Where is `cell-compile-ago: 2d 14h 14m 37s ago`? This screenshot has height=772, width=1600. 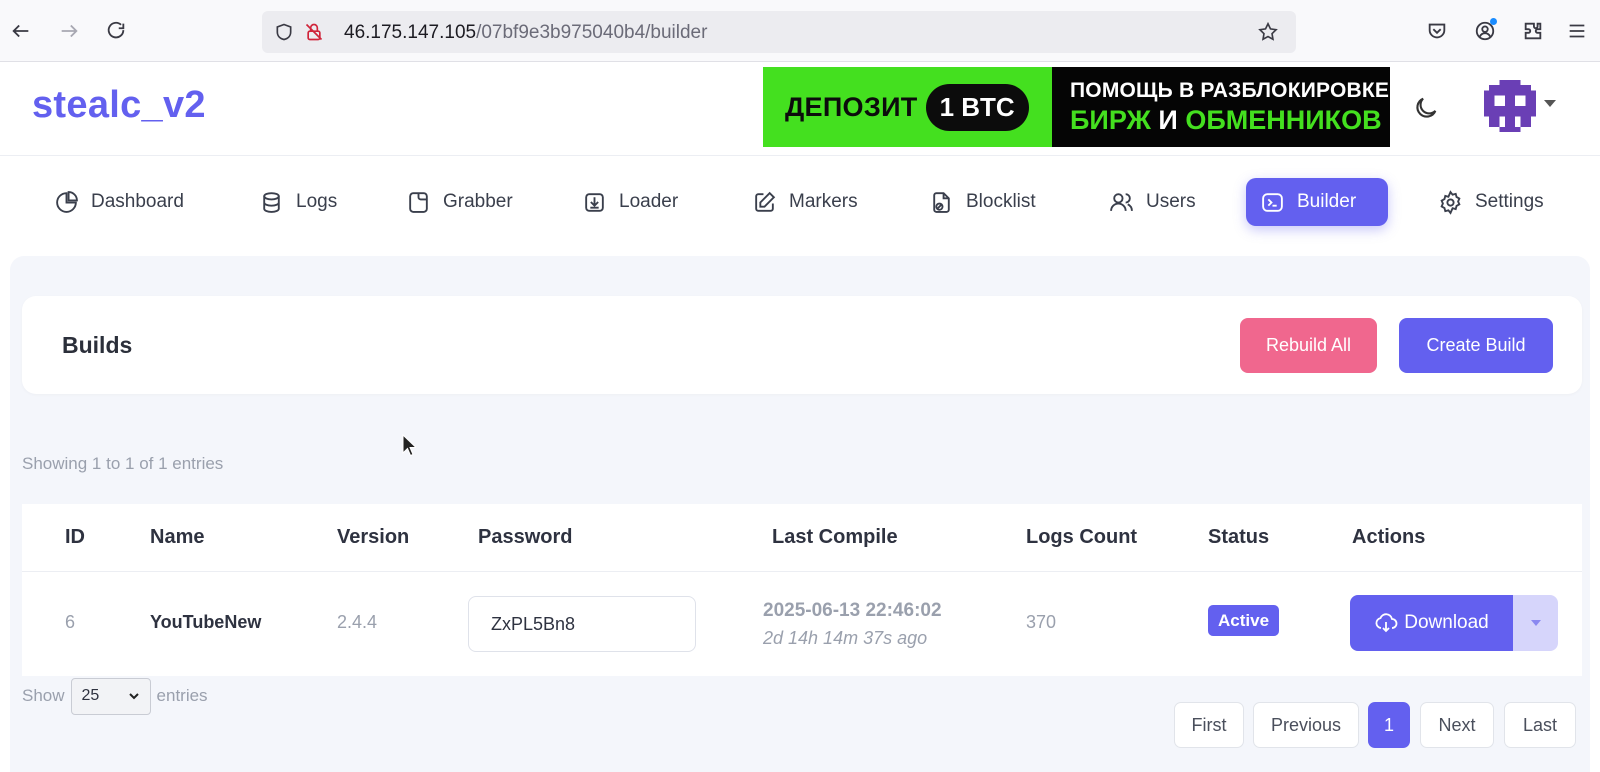
cell-compile-ago: 2d 14h 14m 37s ago is located at coordinates (845, 638).